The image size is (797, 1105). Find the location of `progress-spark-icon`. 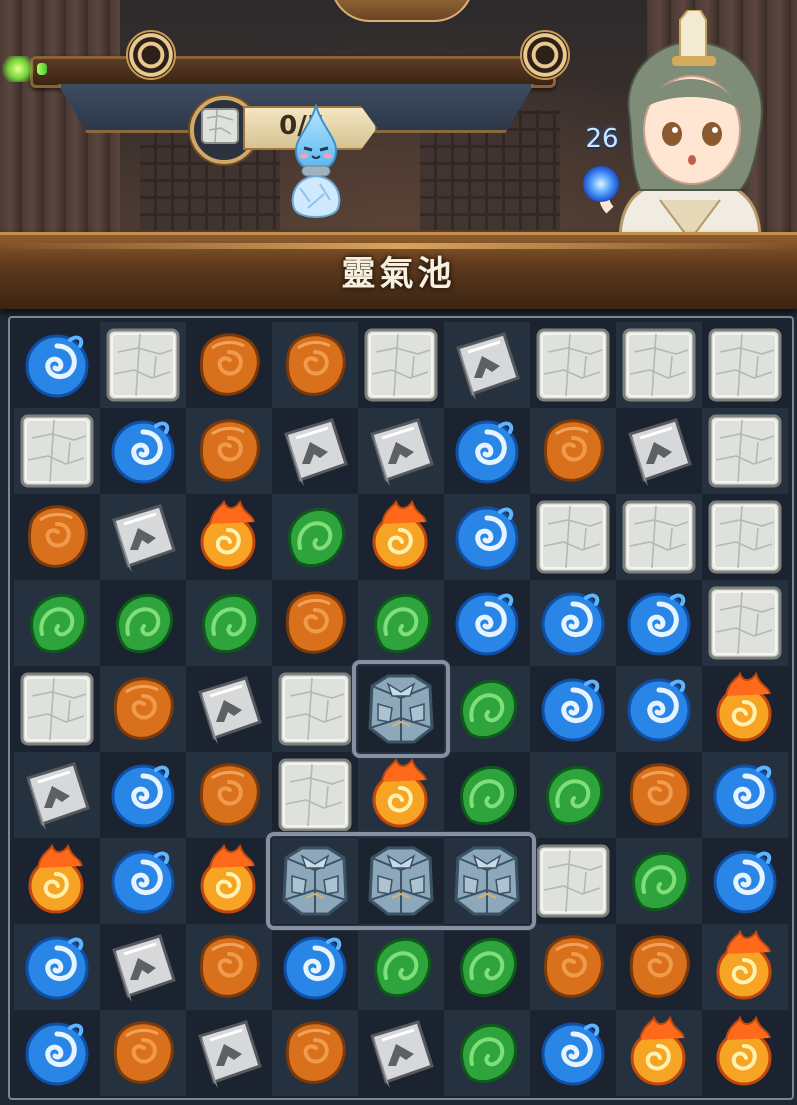

progress-spark-icon is located at coordinates (18, 69).